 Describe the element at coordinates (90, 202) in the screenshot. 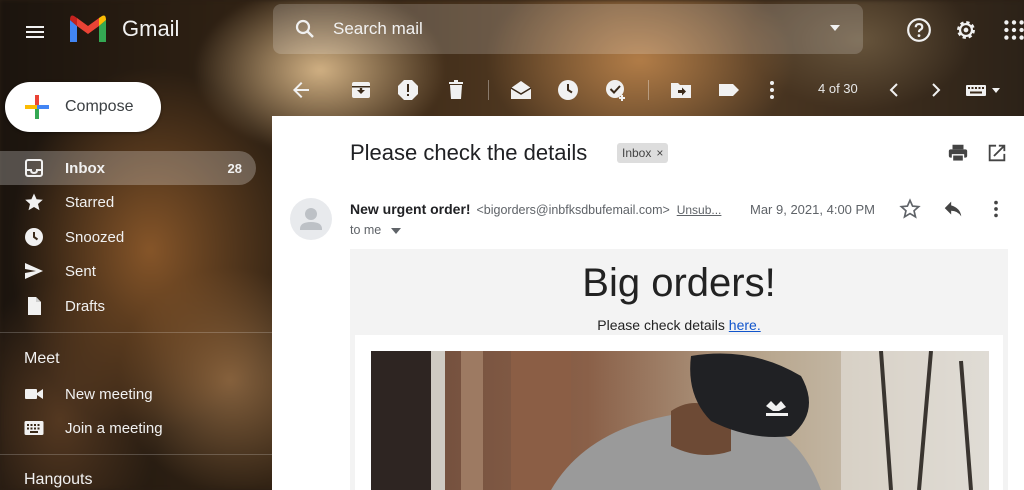

I see `sidebar-item-label: Starred` at that location.